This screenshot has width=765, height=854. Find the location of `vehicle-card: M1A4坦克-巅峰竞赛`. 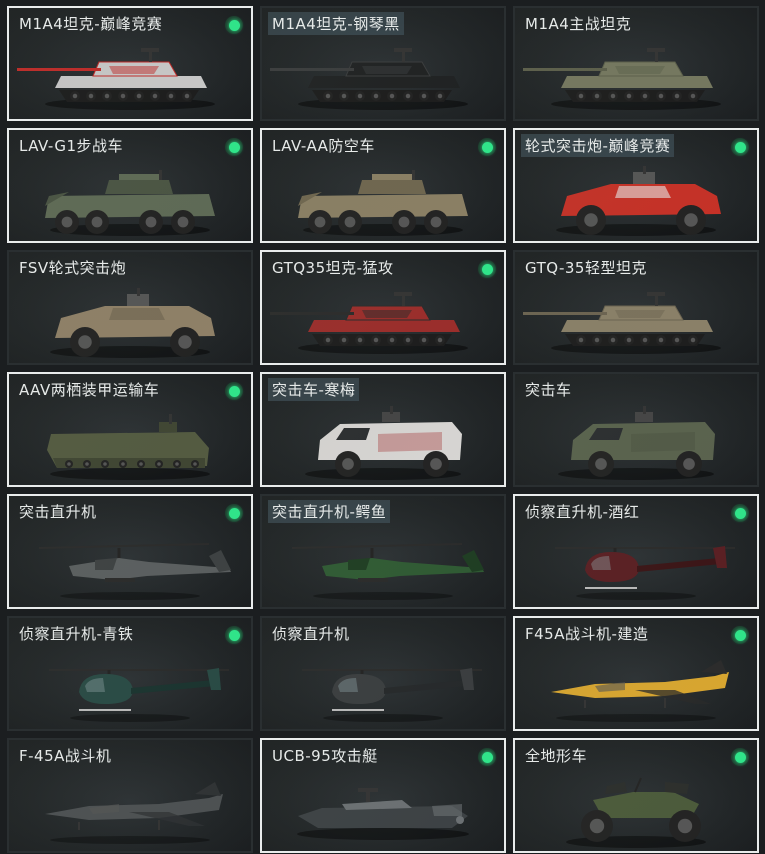

vehicle-card: M1A4坦克-巅峰竞赛 is located at coordinates (130, 63).